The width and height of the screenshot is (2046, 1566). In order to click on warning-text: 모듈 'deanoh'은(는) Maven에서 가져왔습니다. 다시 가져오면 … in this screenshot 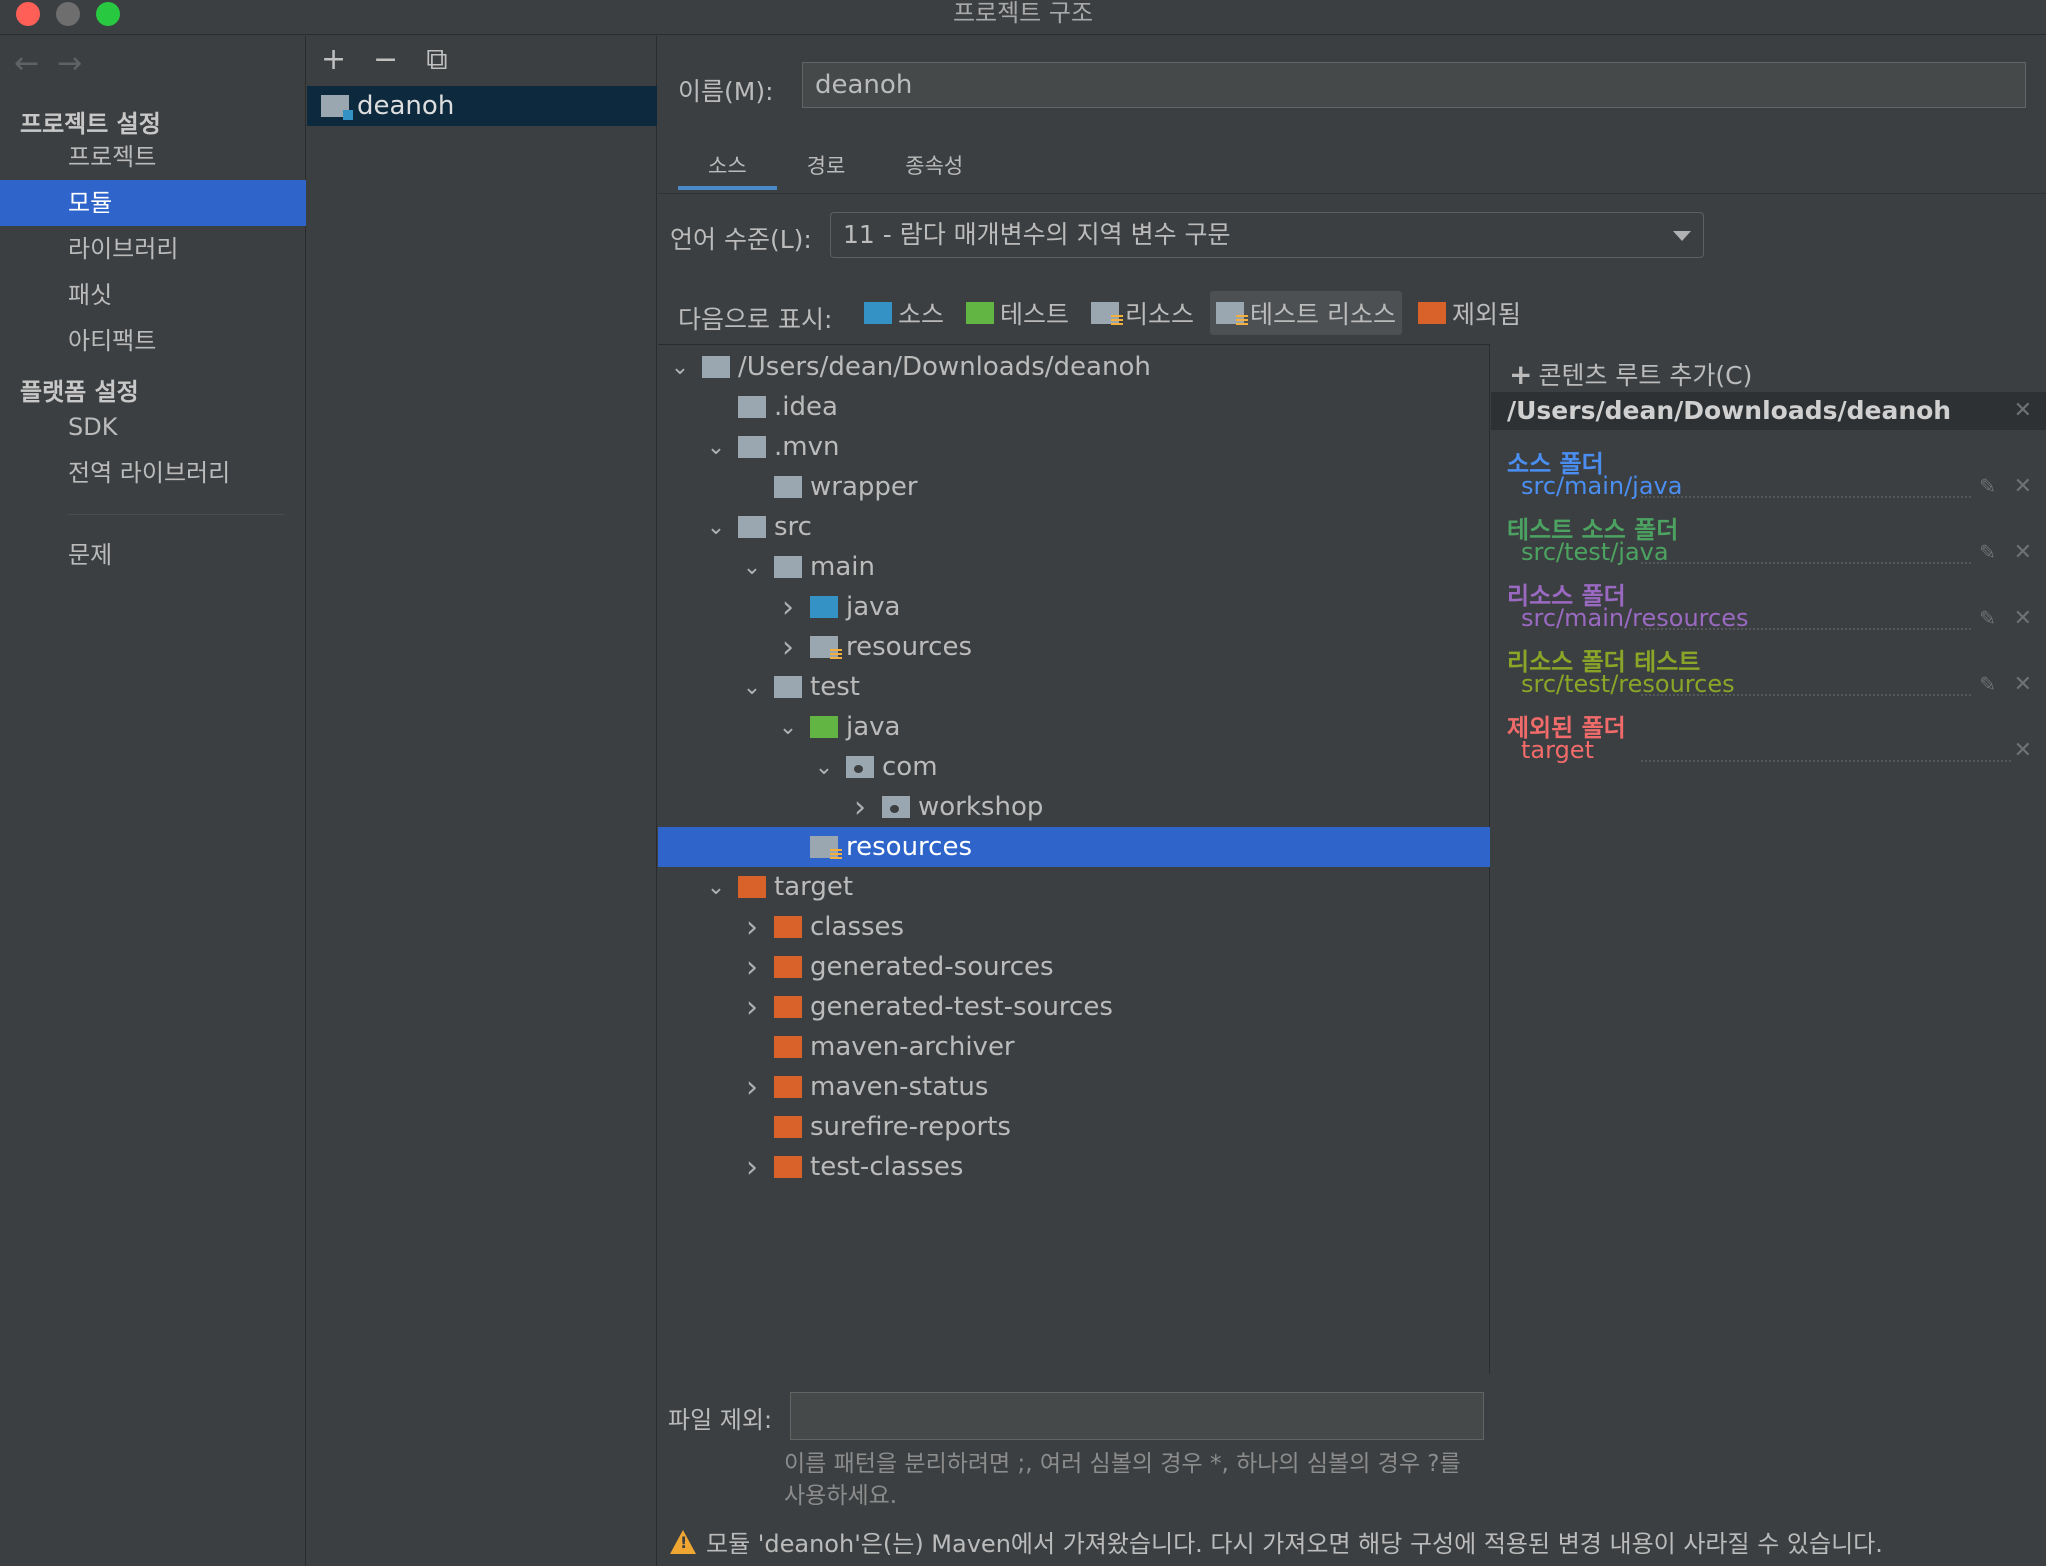, I will do `click(1294, 1544)`.